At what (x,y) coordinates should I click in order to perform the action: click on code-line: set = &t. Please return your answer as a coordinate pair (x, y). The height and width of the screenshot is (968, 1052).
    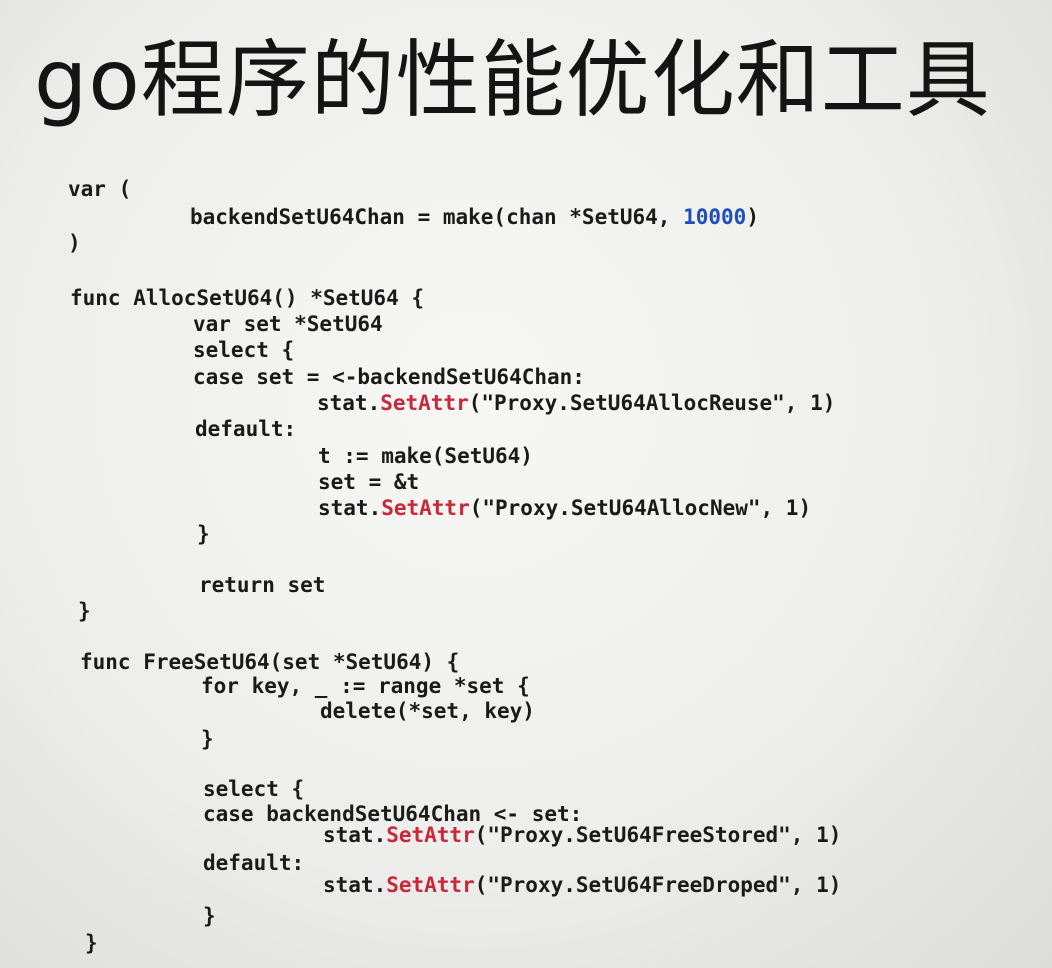
    Looking at the image, I should click on (368, 482).